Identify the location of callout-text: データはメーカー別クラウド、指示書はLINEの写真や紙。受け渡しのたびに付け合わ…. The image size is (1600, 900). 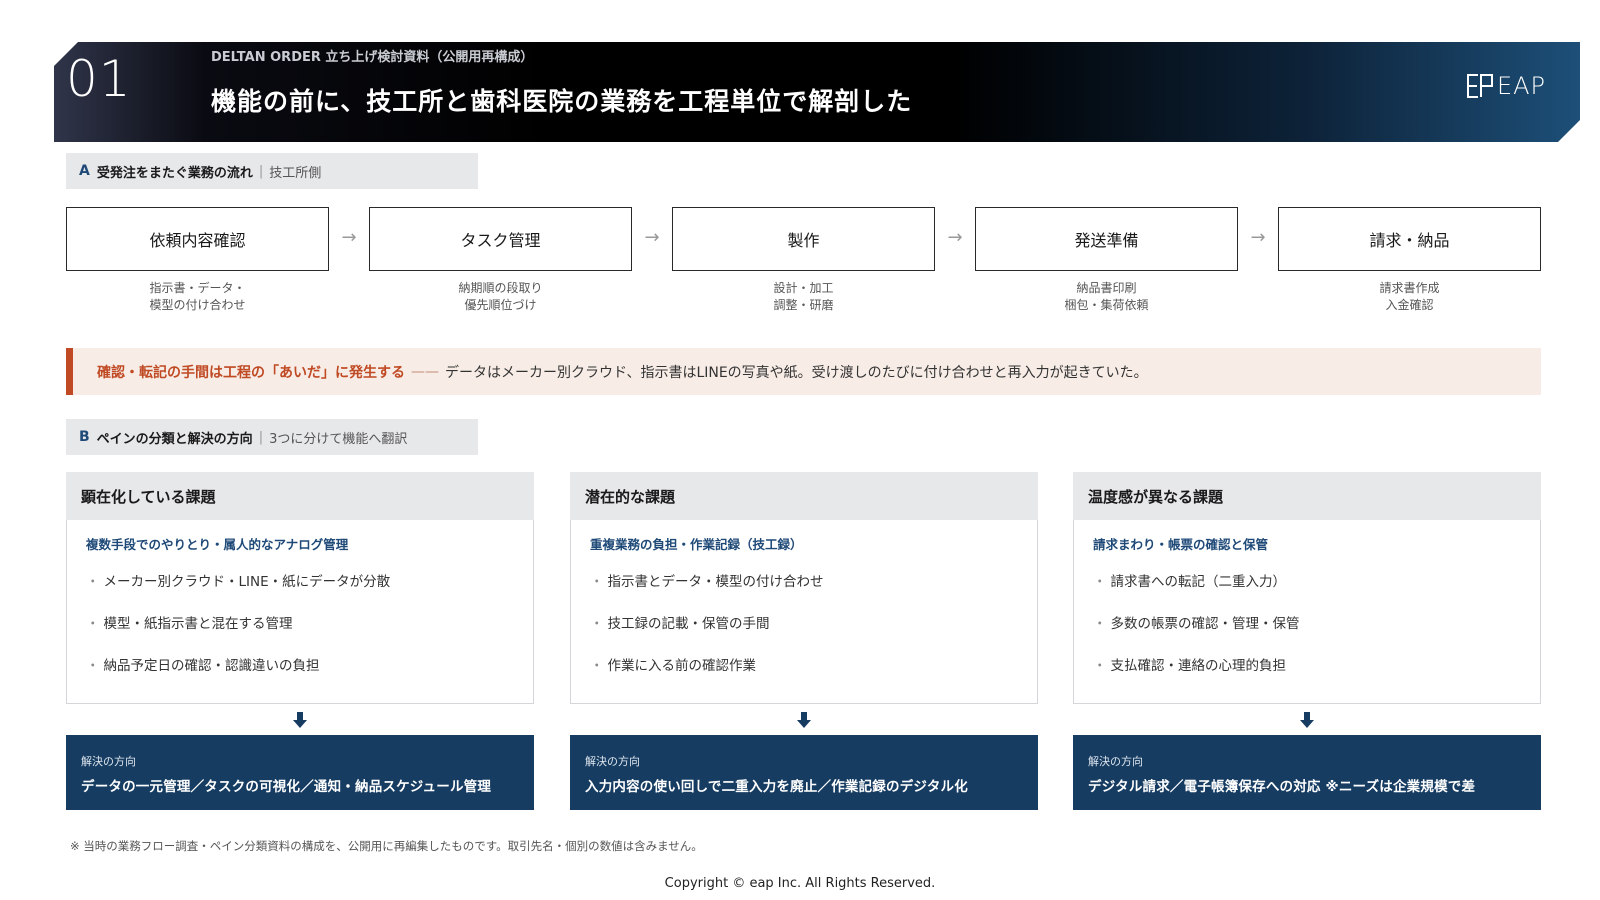
(796, 372).